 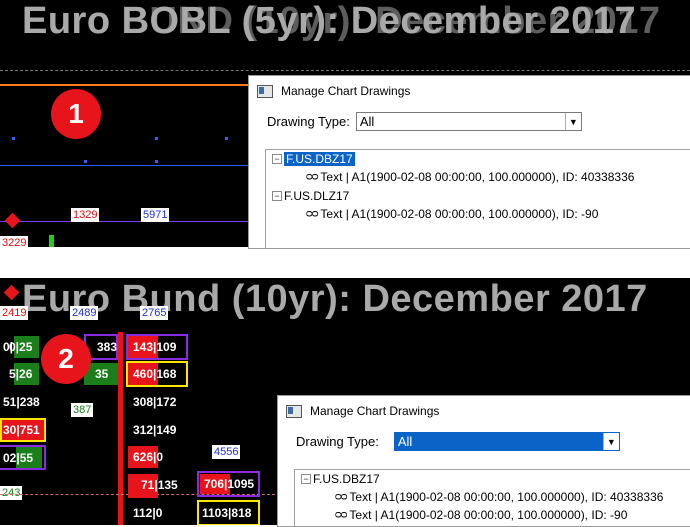 What do you see at coordinates (227, 513) in the screenshot?
I see `footprint-cell: 1103|818` at bounding box center [227, 513].